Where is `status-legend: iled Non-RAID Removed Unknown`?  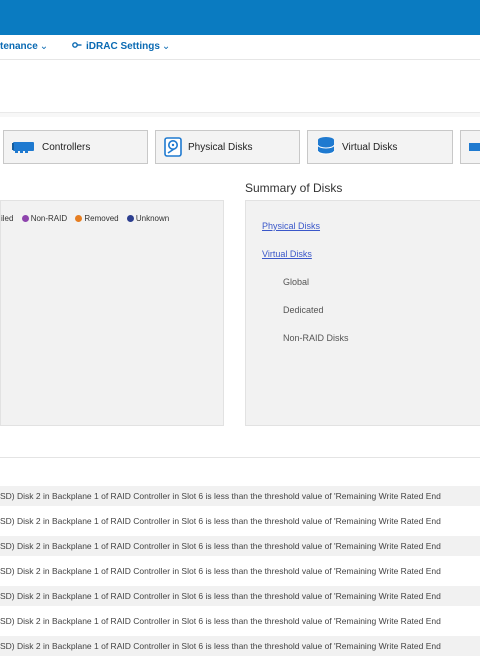
status-legend: iled Non-RAID Removed Unknown is located at coordinates (88, 218).